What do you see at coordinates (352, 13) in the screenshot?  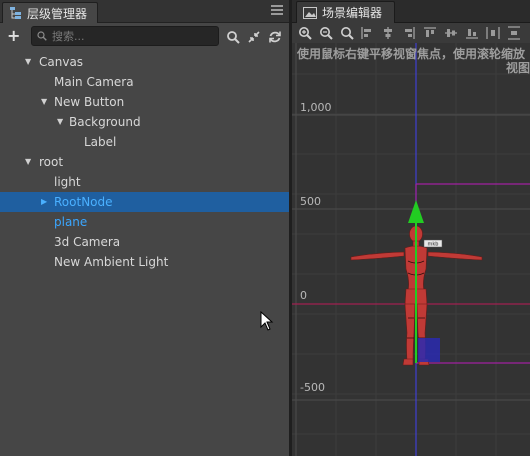 I see `scene-tab-label: 场景编辑器` at bounding box center [352, 13].